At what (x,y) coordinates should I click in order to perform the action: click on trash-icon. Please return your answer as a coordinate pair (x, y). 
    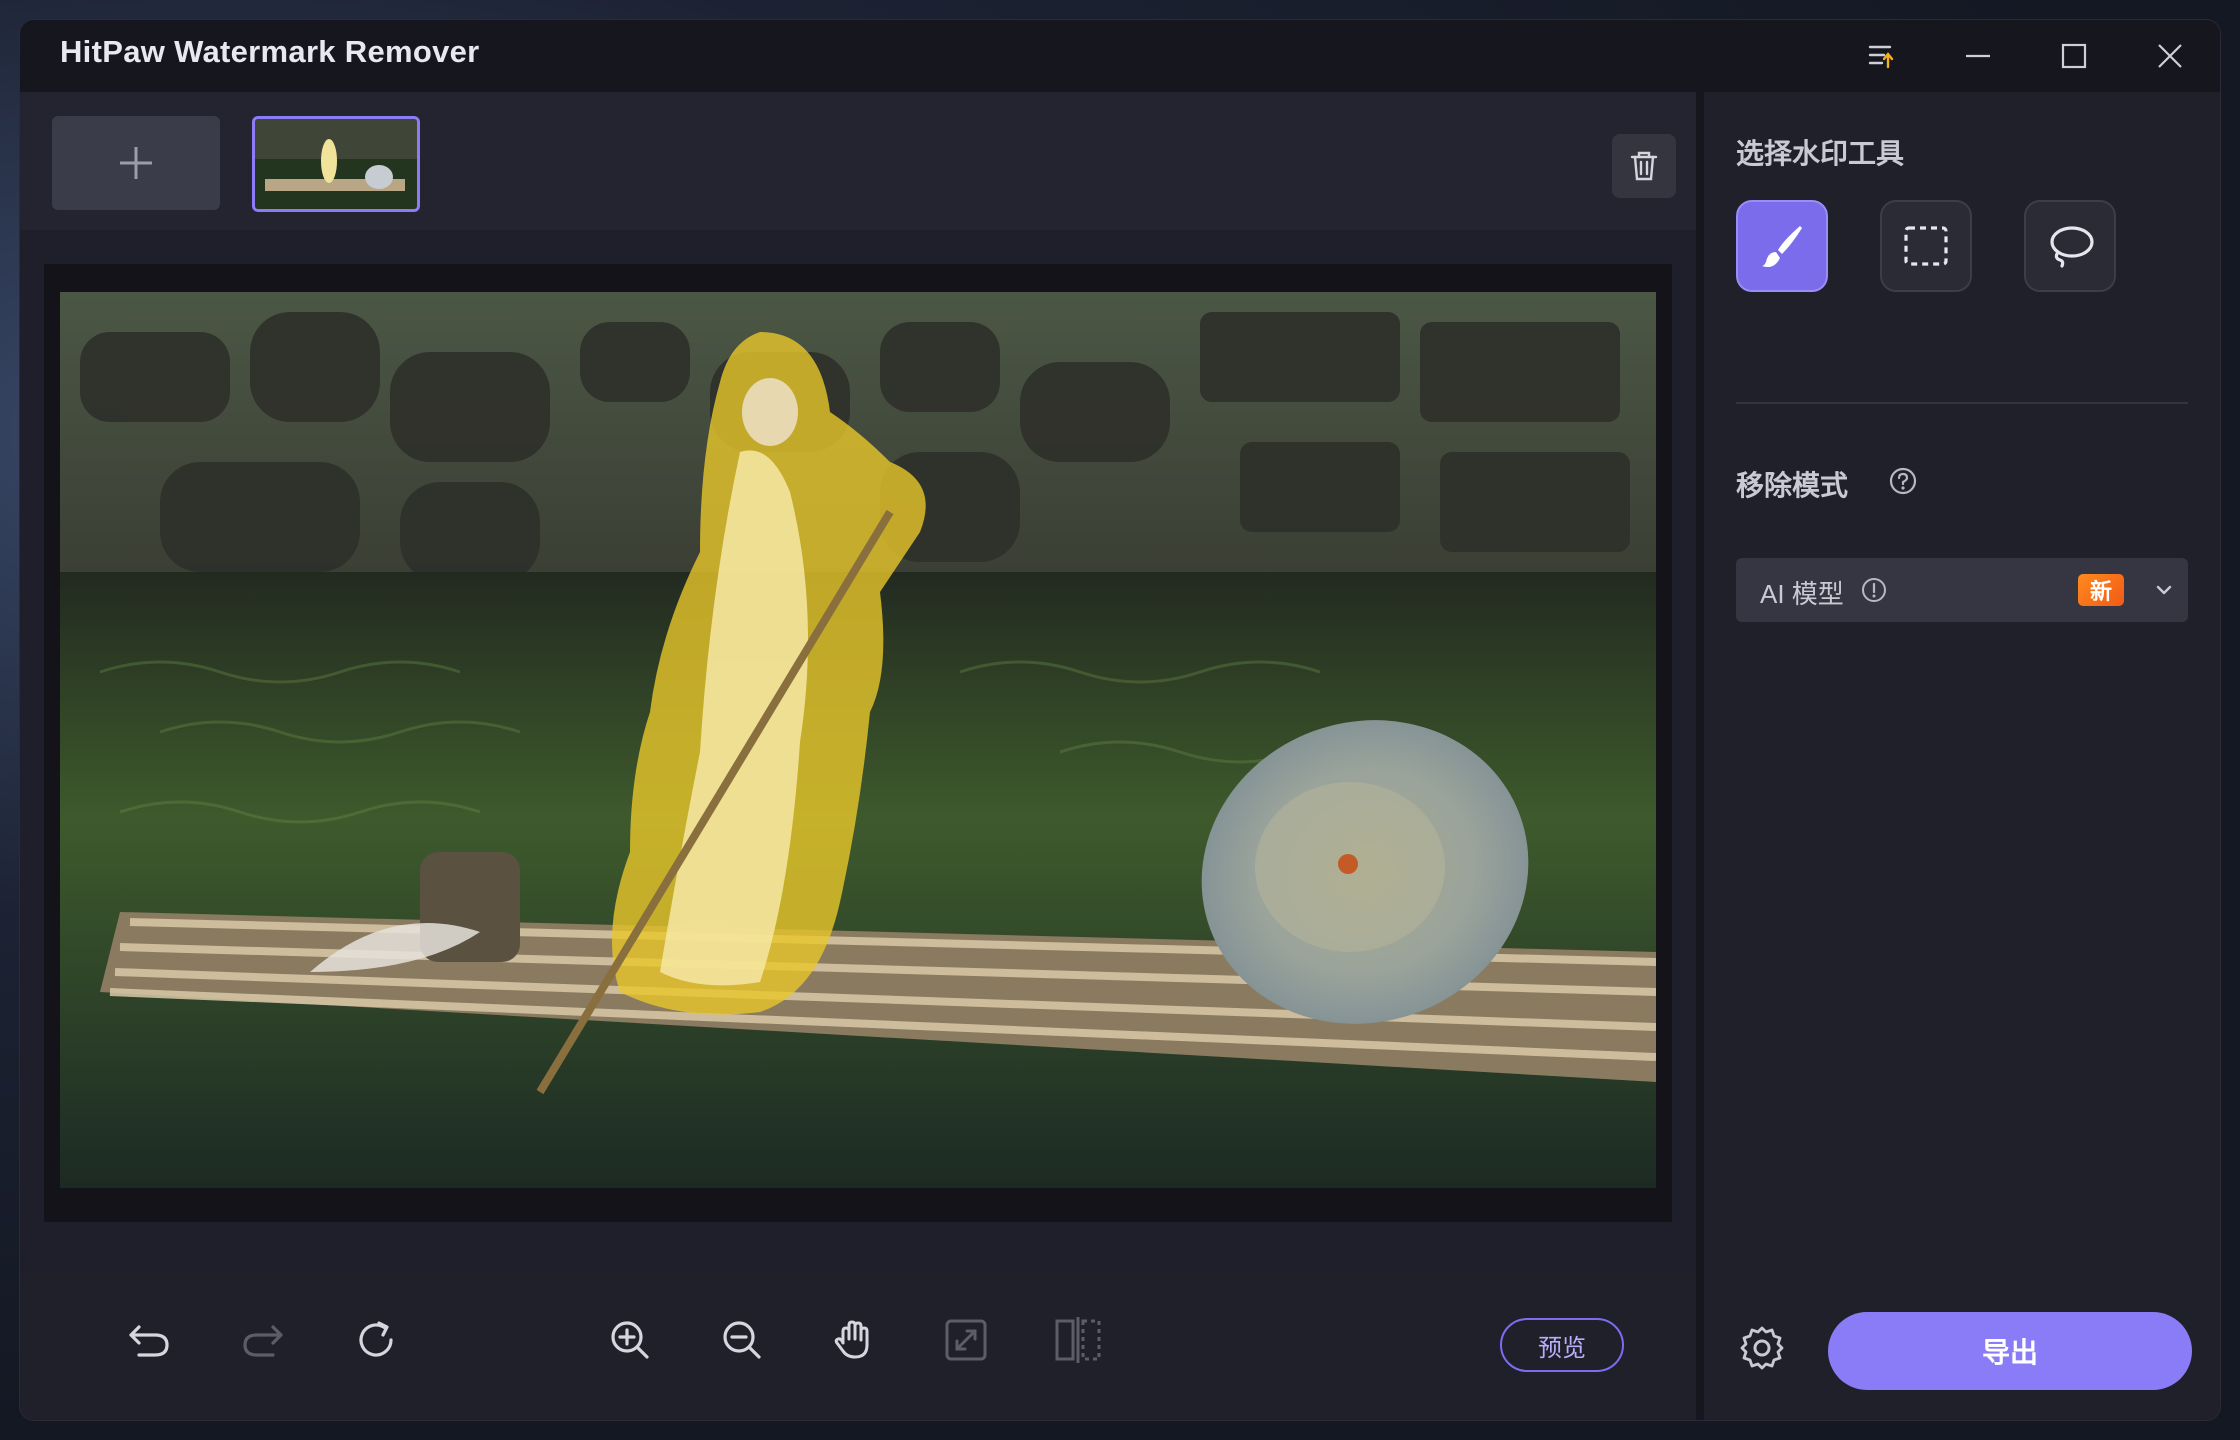
    Looking at the image, I should click on (1644, 166).